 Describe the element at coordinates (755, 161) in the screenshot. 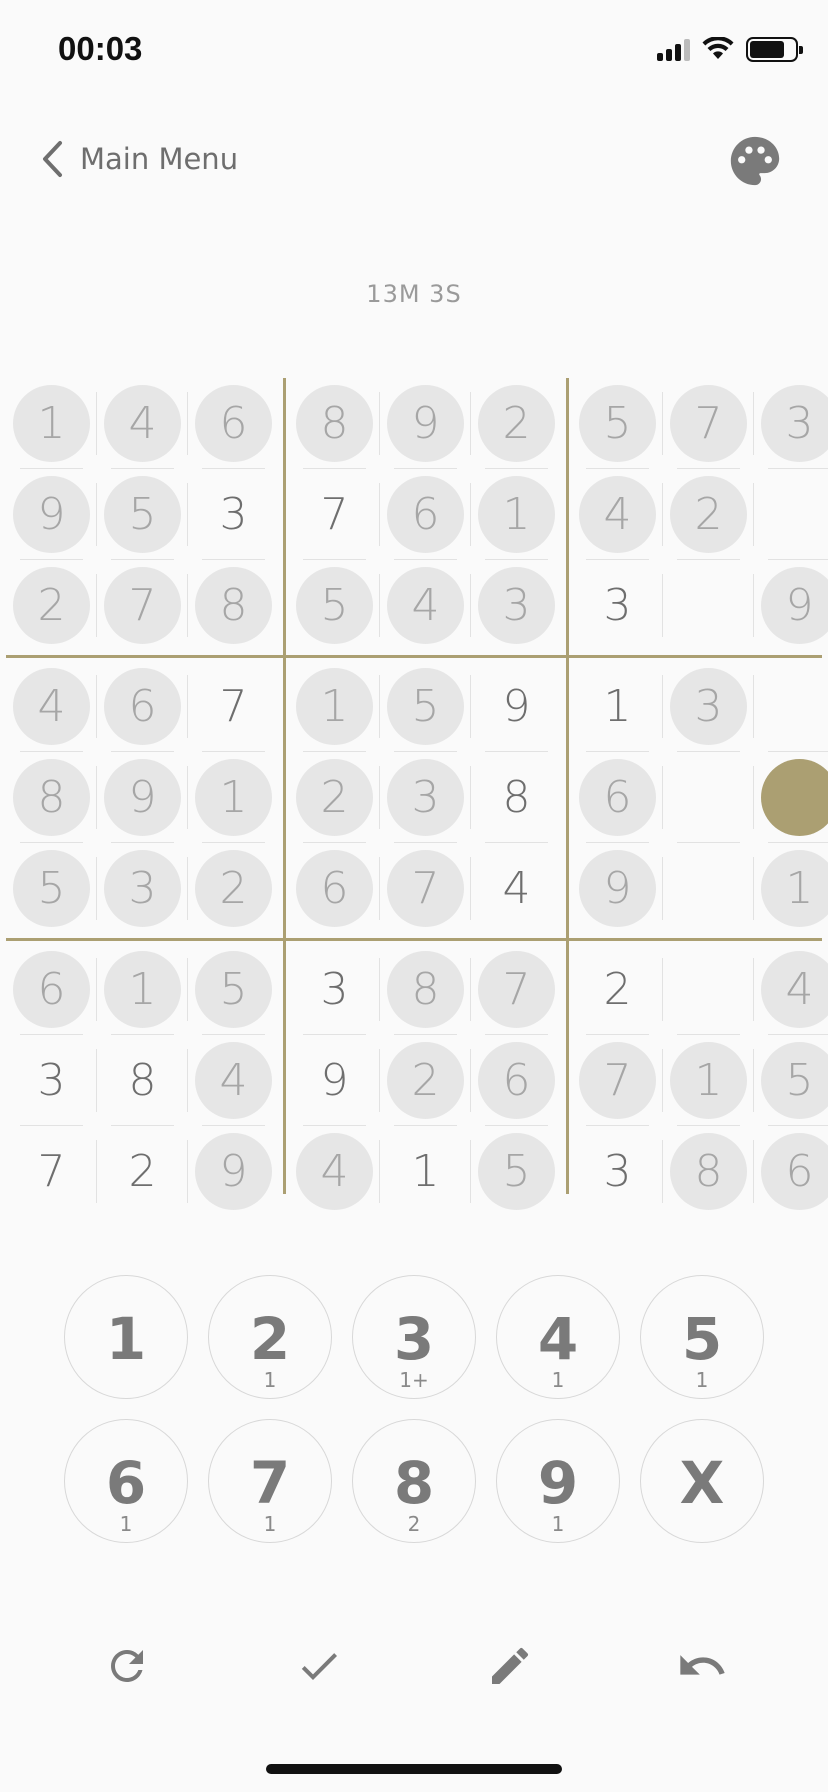

I see `palette-icon` at that location.